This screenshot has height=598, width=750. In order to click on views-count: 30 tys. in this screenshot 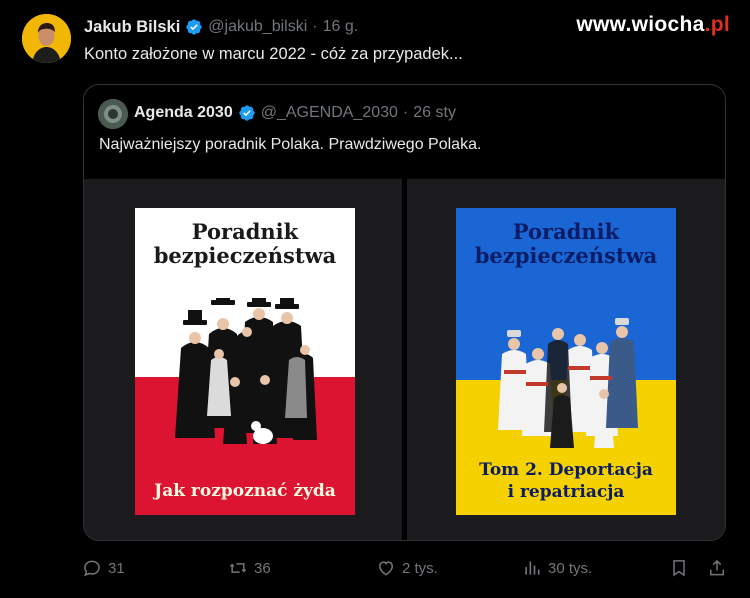, I will do `click(570, 568)`.